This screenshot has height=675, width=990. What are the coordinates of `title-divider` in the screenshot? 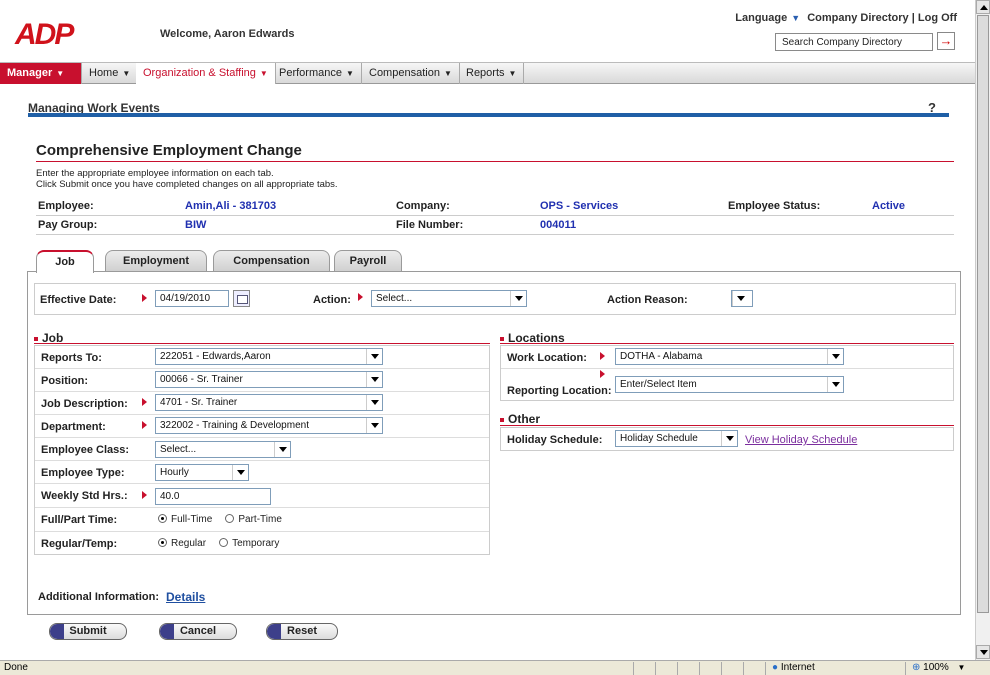 It's located at (495, 161).